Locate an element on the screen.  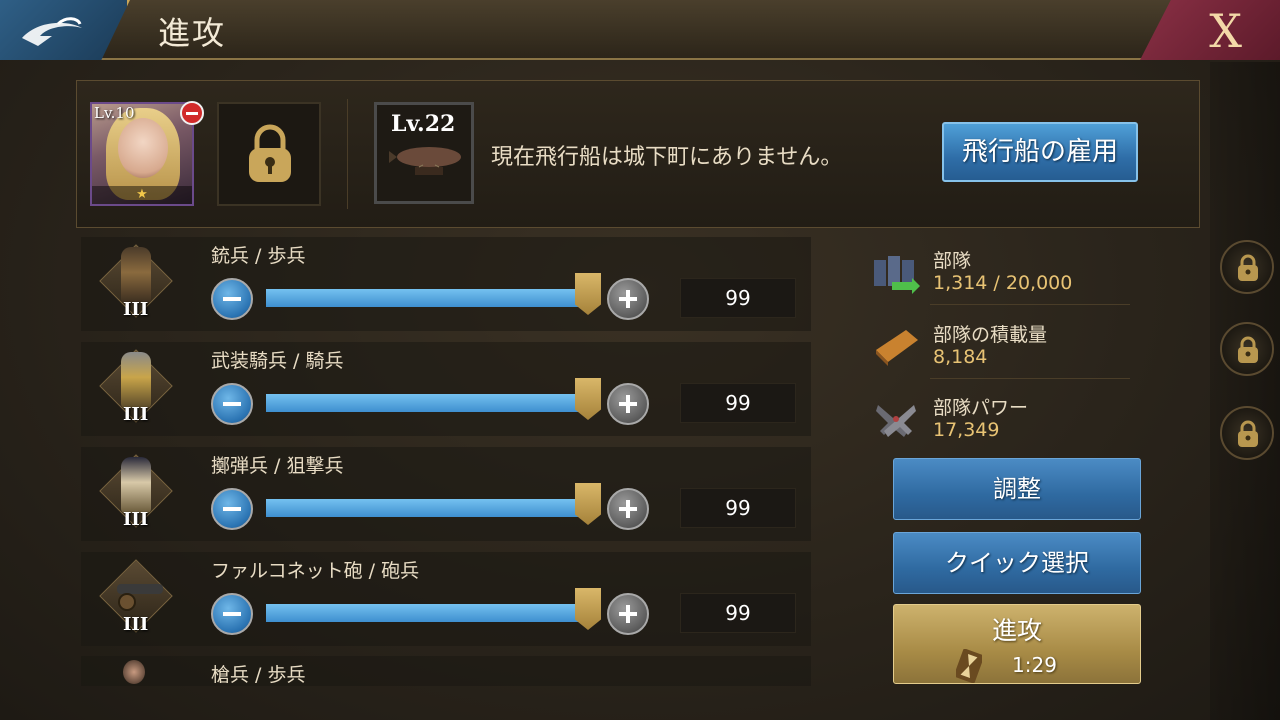
hire-airship-button: 飛行船の雇用 is located at coordinates (1040, 152).